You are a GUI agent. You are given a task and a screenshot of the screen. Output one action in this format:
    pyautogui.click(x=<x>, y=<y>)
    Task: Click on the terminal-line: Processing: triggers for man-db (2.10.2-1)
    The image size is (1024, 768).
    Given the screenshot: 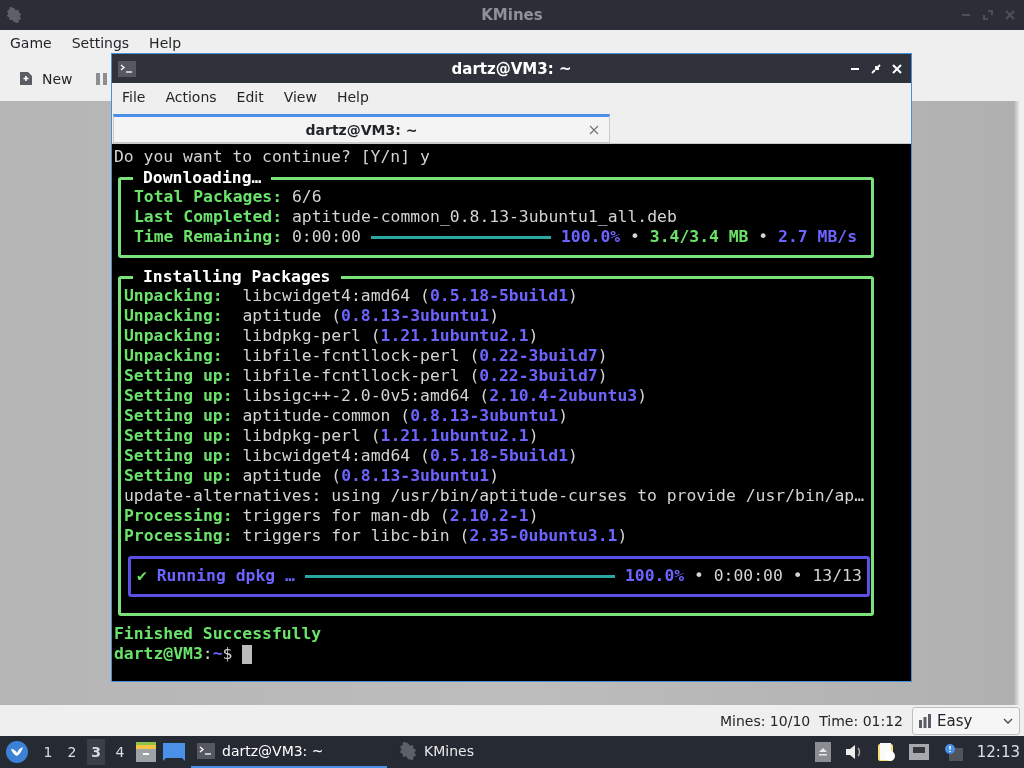 What is the action you would take?
    pyautogui.click(x=332, y=516)
    